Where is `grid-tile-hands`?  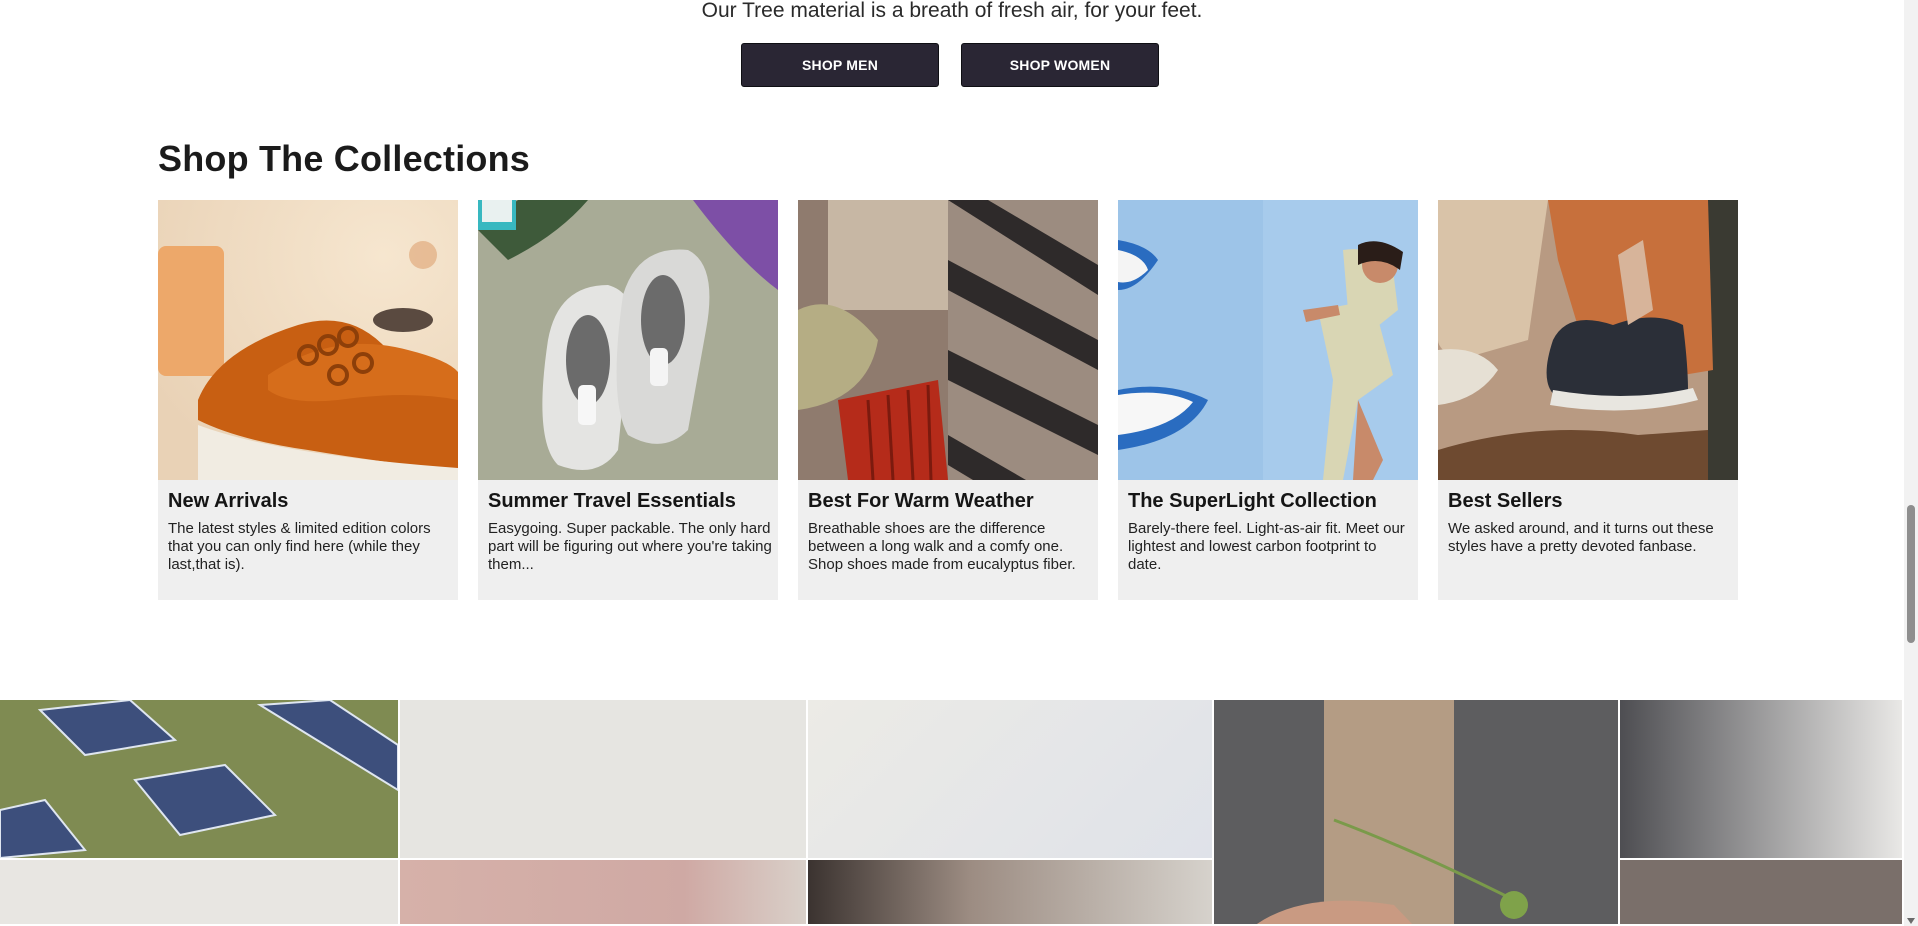
grid-tile-hands is located at coordinates (1762, 893).